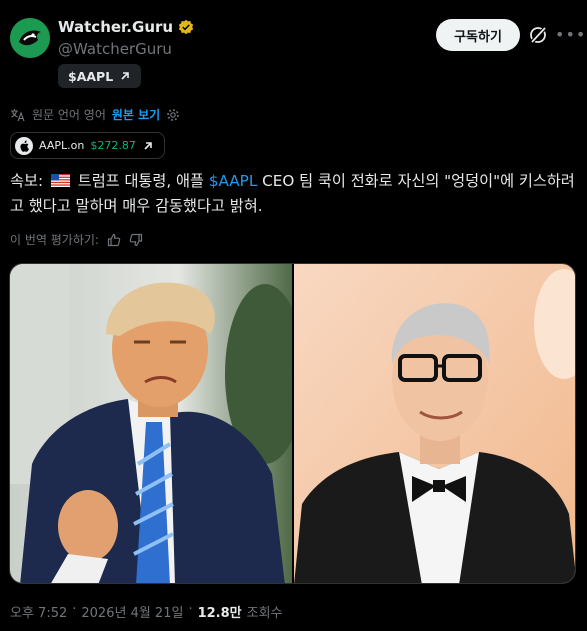 The width and height of the screenshot is (587, 631). What do you see at coordinates (538, 35) in the screenshot?
I see `grok-icon` at bounding box center [538, 35].